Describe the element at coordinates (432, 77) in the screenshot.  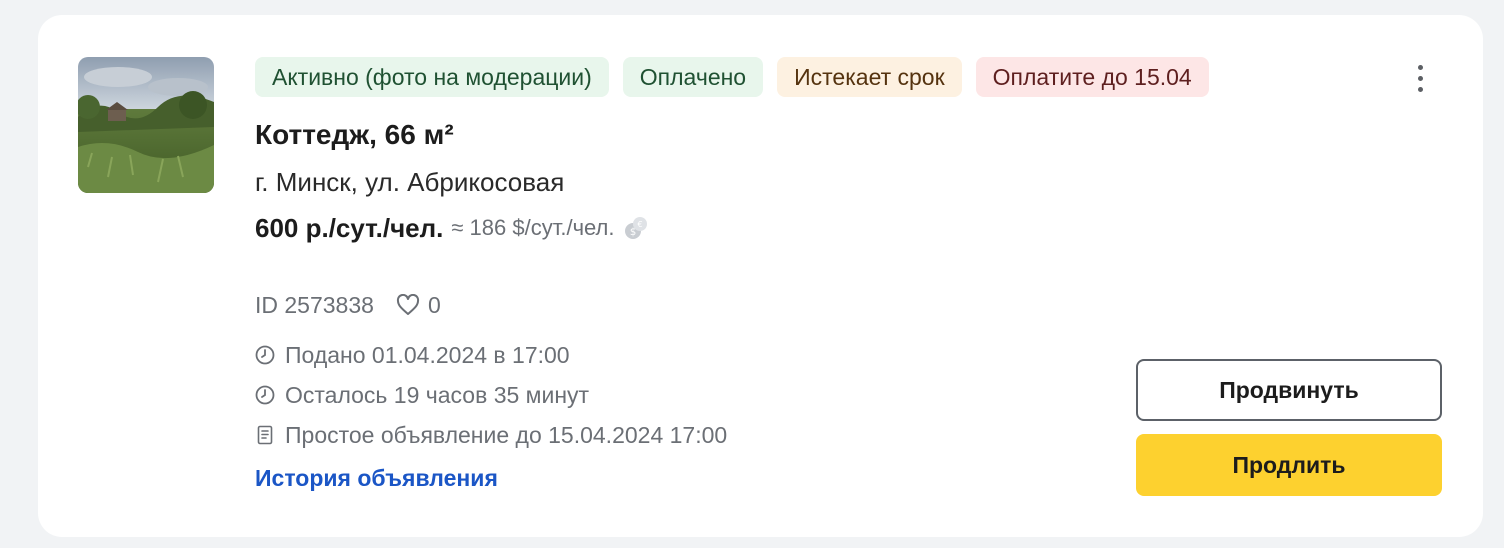
I see `status-badge-active: Активно (фото на модерации)` at that location.